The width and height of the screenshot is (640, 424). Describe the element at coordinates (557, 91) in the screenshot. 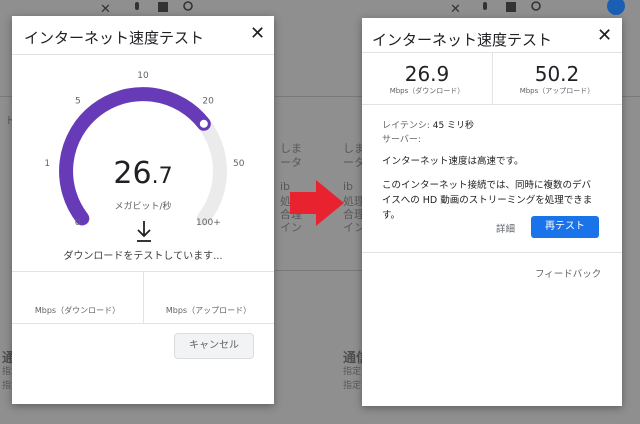

I see `upload-result-label: Mbps（アップロード）` at that location.